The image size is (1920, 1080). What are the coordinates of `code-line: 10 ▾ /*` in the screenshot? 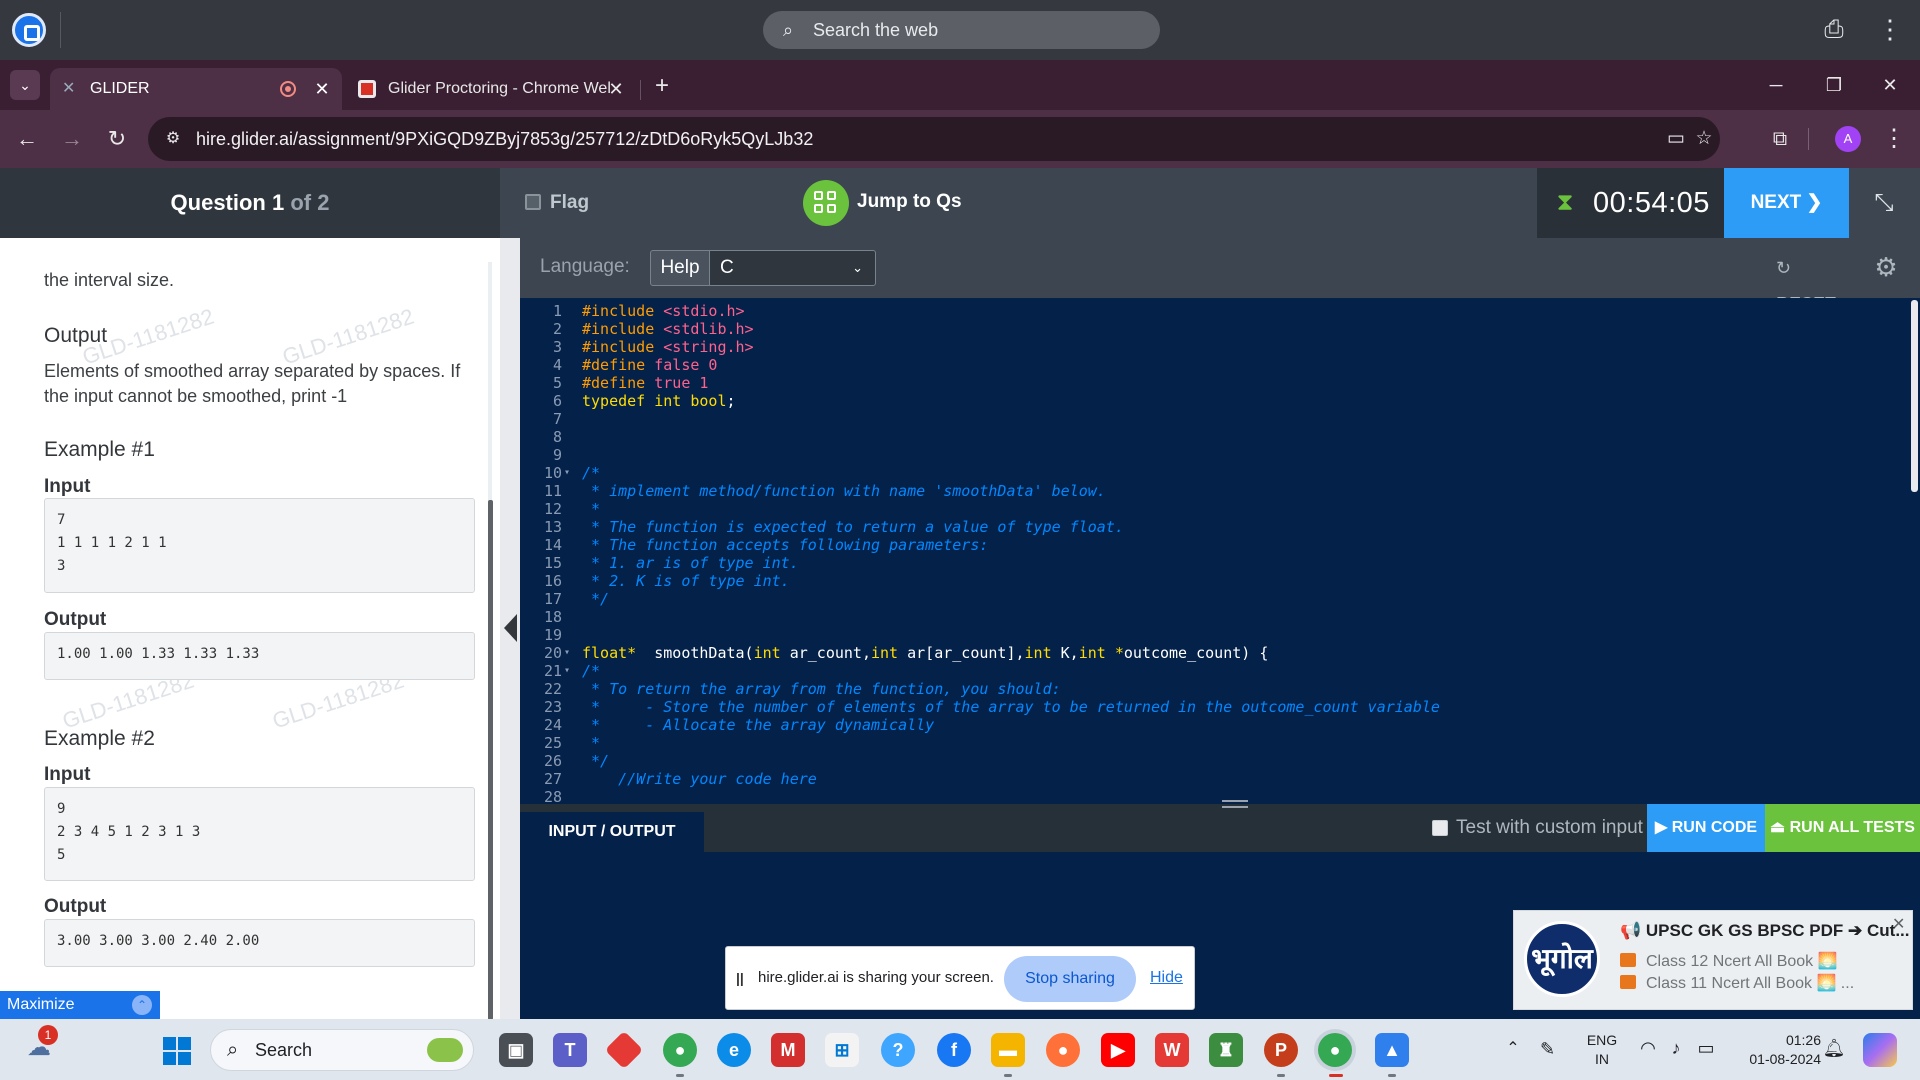 It's located at (1215, 473).